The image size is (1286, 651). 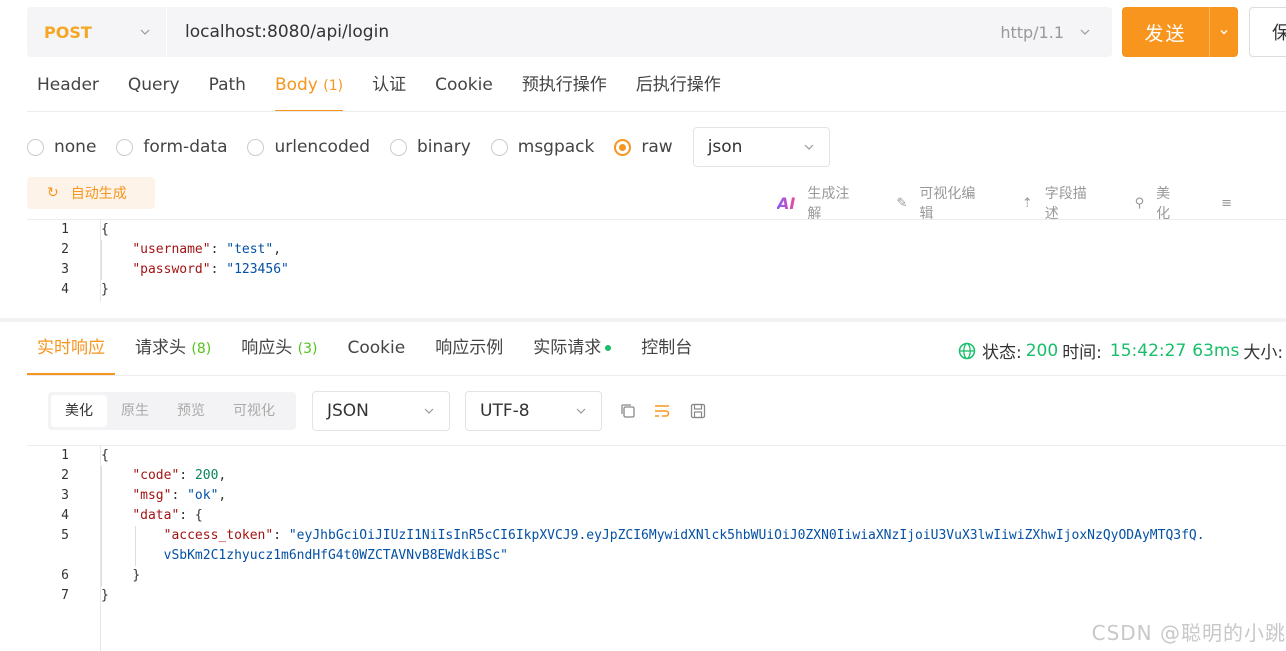 I want to click on auto-generate-button: ↻ 自动生成, so click(x=91, y=193).